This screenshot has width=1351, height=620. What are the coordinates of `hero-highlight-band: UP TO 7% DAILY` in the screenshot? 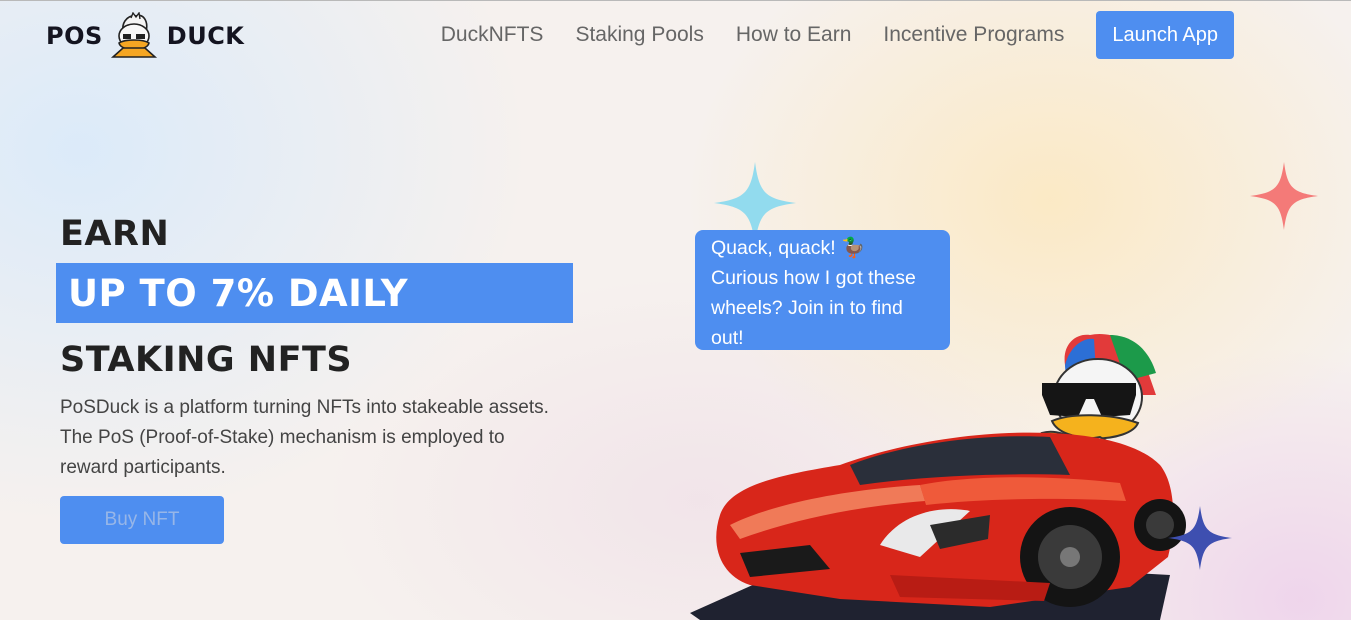 It's located at (314, 293).